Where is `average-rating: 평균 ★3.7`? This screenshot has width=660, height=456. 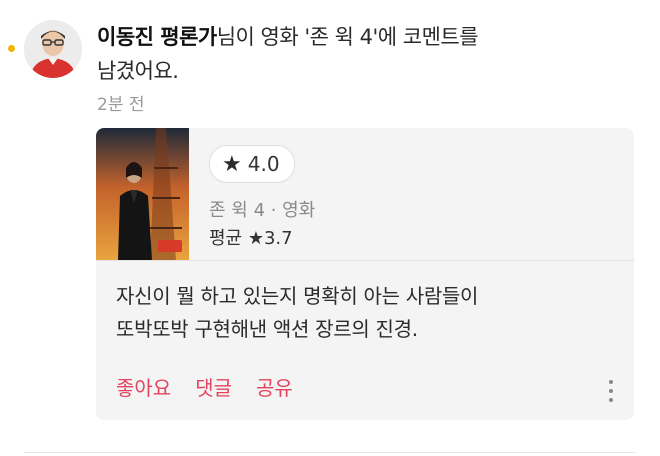
average-rating: 평균 ★3.7 is located at coordinates (251, 238).